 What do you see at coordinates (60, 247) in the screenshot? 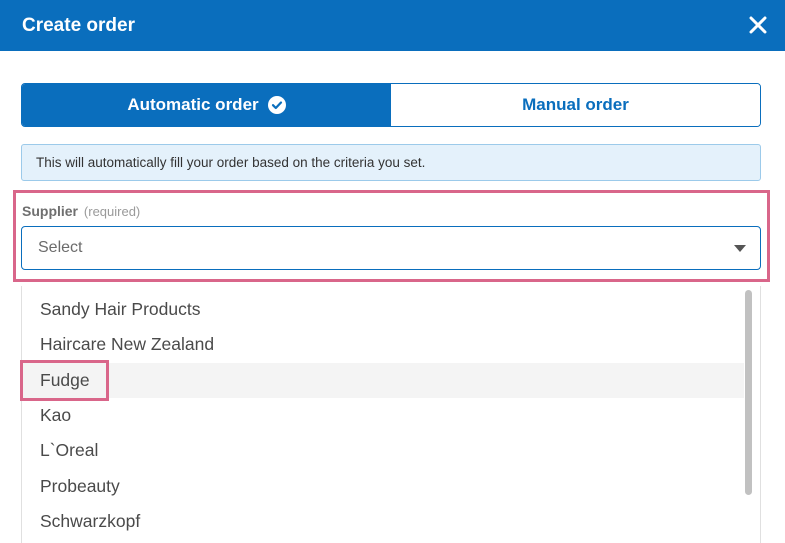
I see `supplier-select-value: Select` at bounding box center [60, 247].